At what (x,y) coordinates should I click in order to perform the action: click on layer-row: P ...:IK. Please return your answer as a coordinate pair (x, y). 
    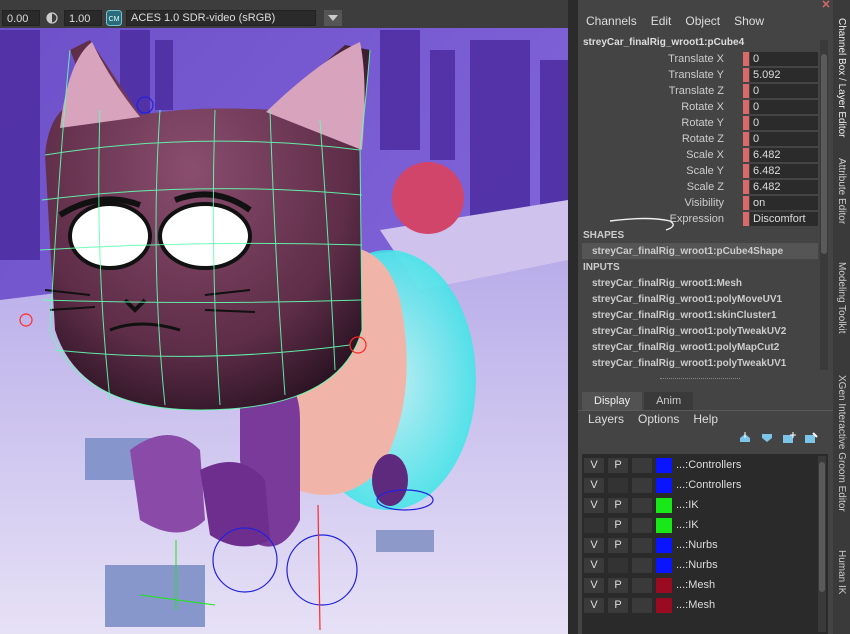
    Looking at the image, I should click on (700, 526).